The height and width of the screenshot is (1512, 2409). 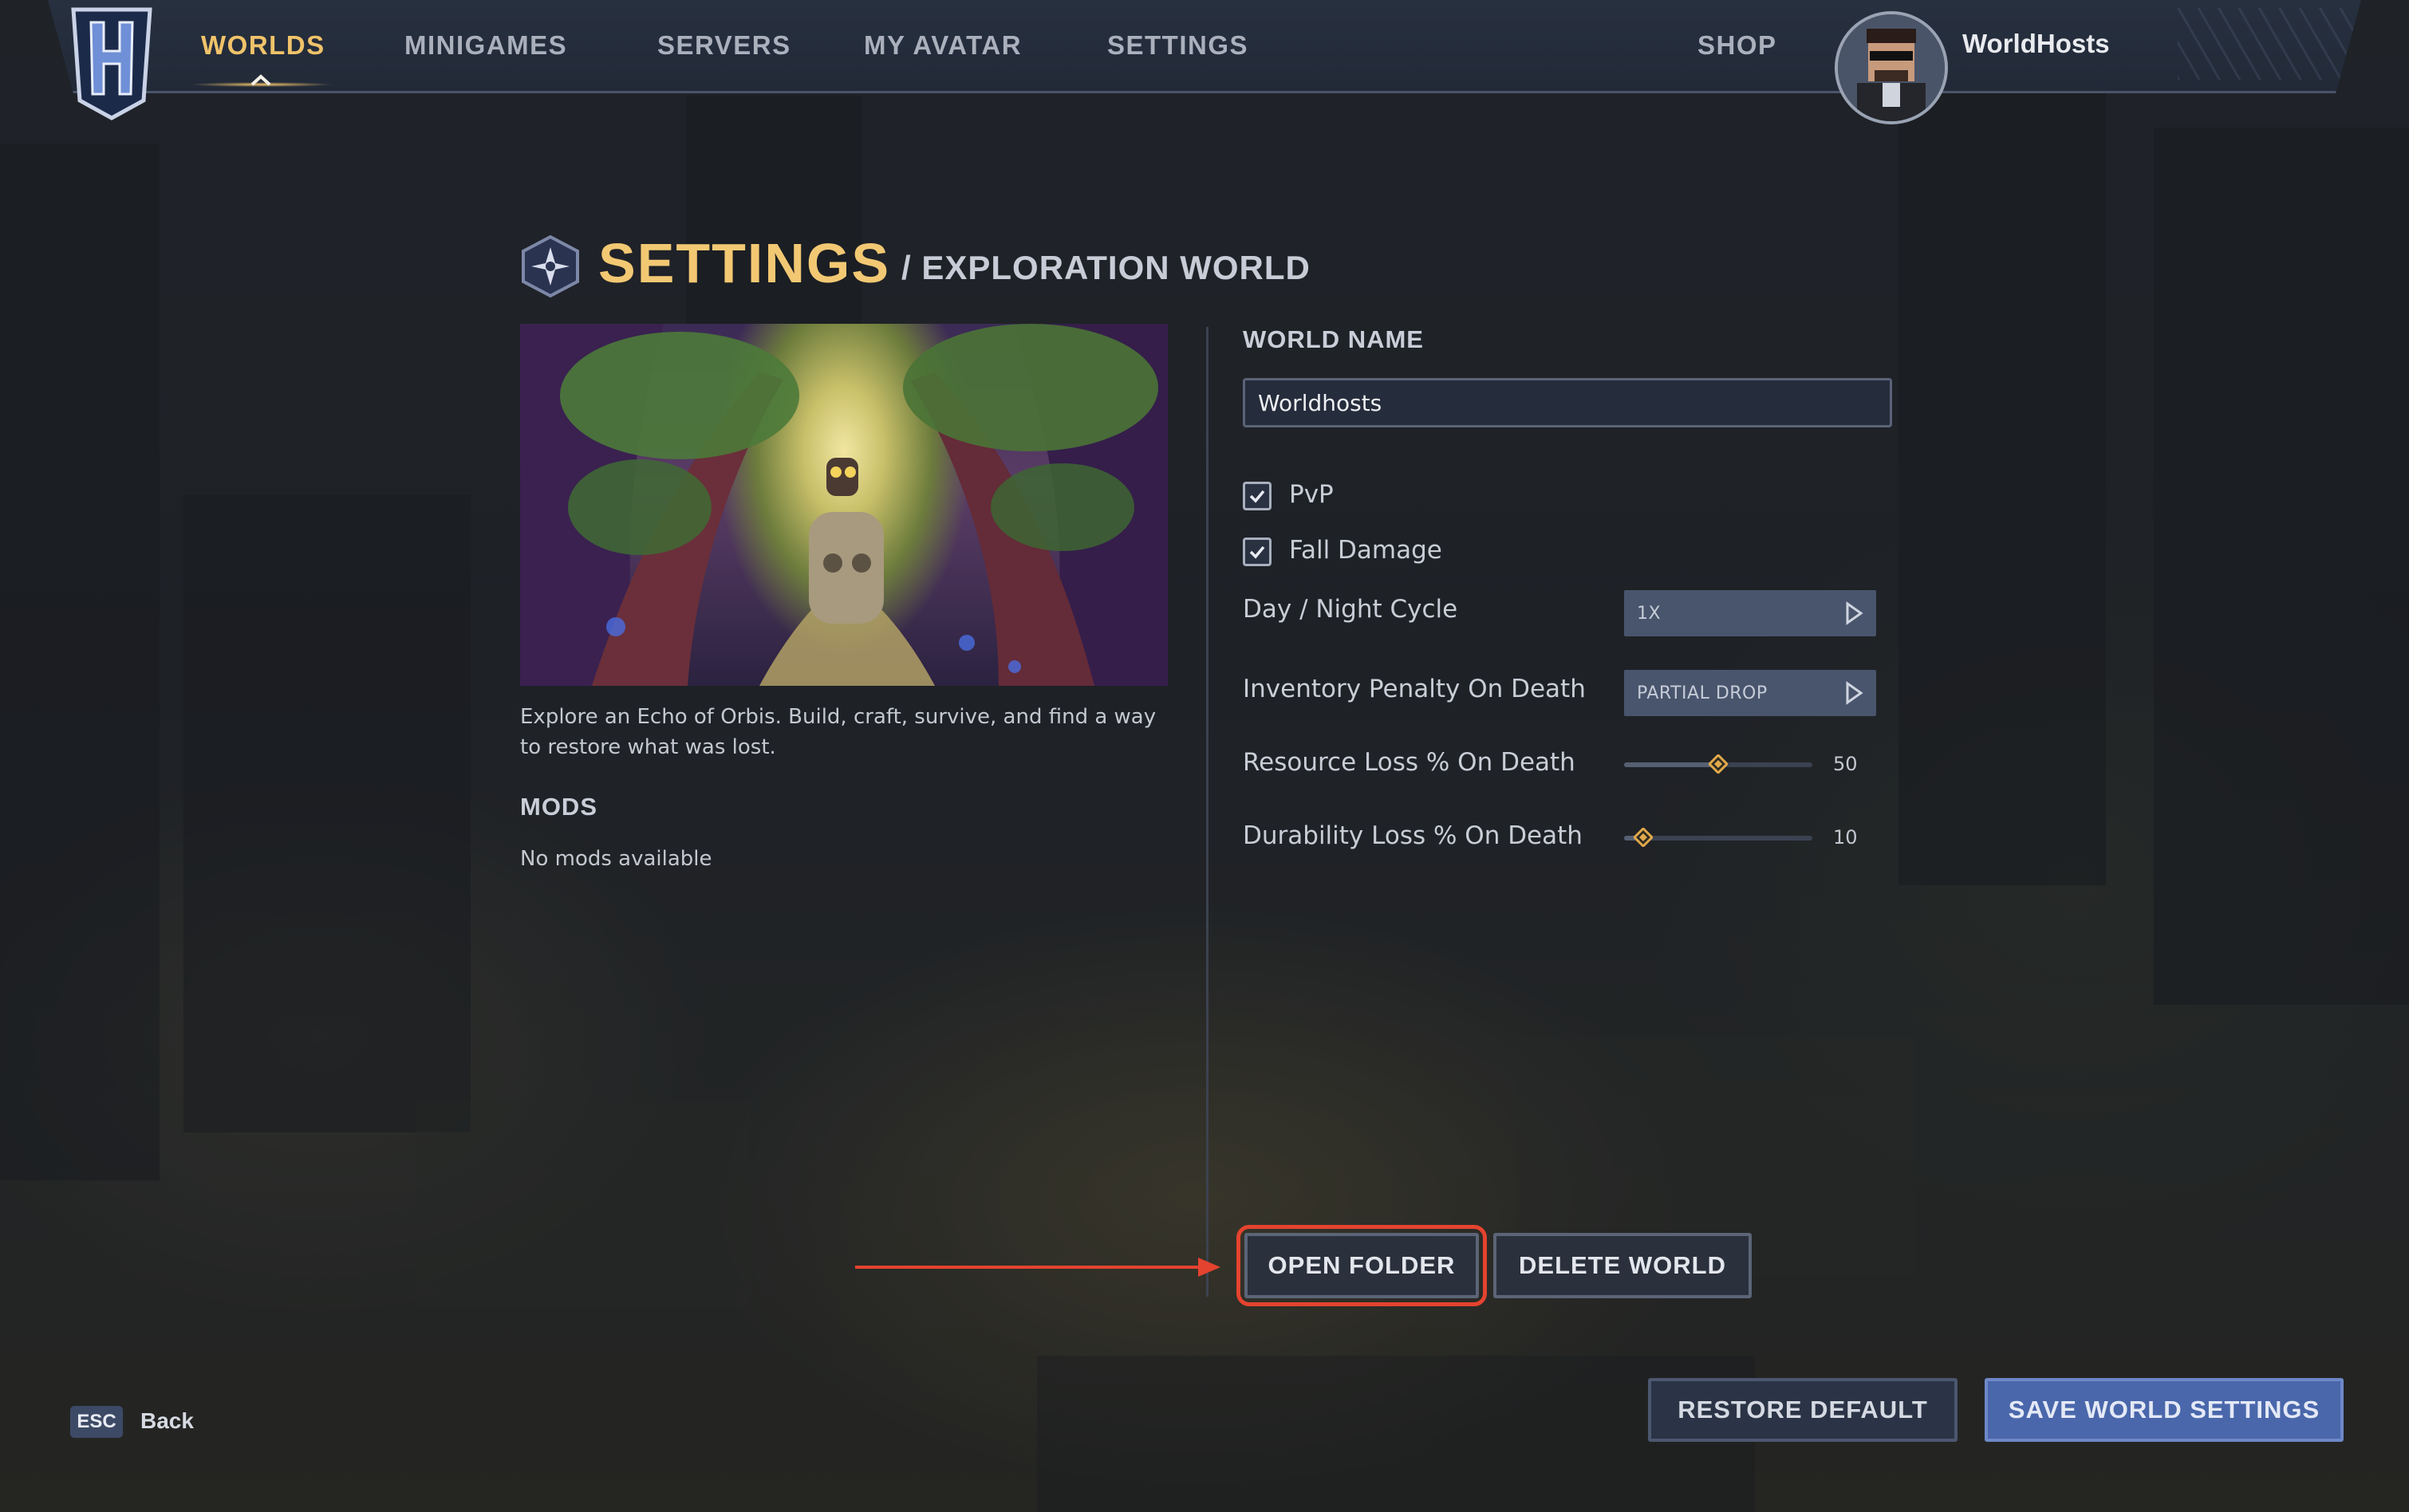 What do you see at coordinates (1365, 550) in the screenshot?
I see `fall-damage-label: Fall Damage` at bounding box center [1365, 550].